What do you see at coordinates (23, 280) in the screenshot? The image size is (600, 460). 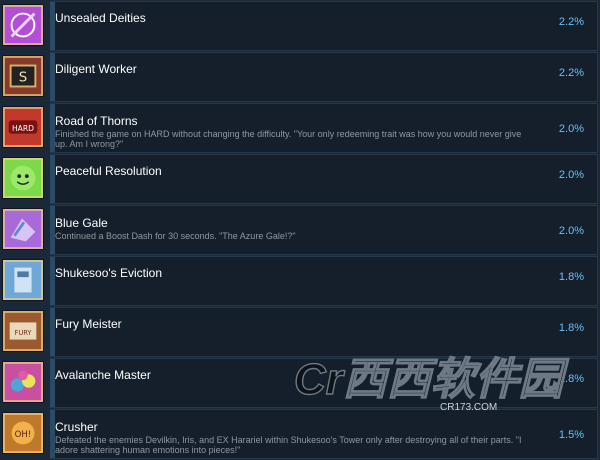 I see `shukesoos-eviction-icon` at bounding box center [23, 280].